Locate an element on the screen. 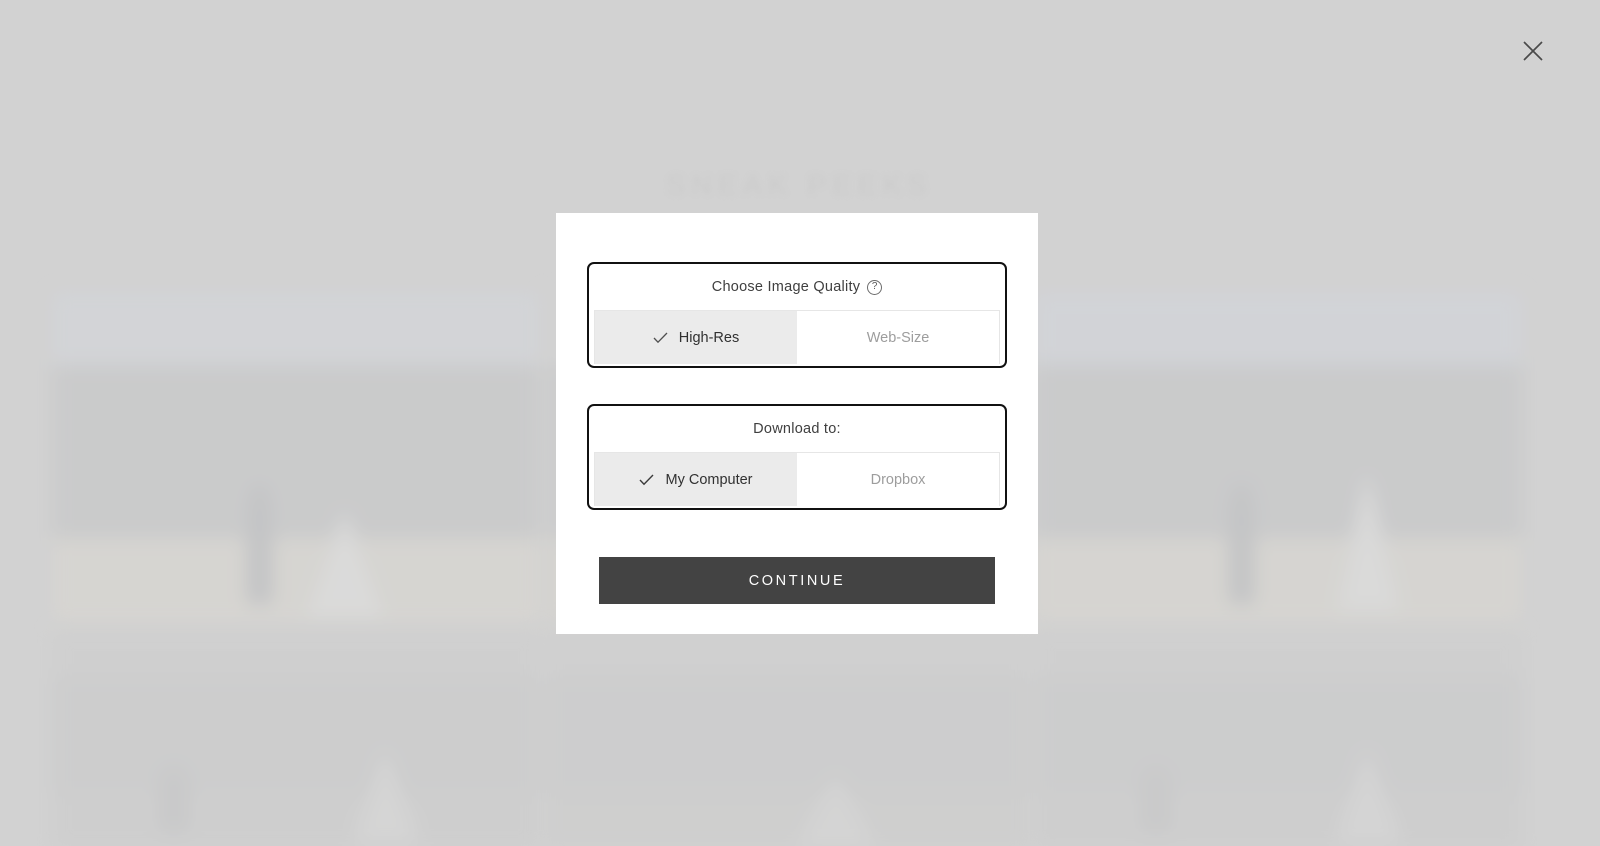 This screenshot has width=1600, height=846. segment-web-size: Web-Size is located at coordinates (898, 337).